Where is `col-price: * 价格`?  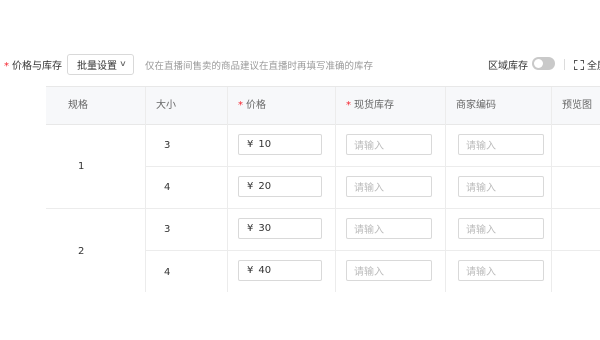 col-price: * 价格 is located at coordinates (282, 106).